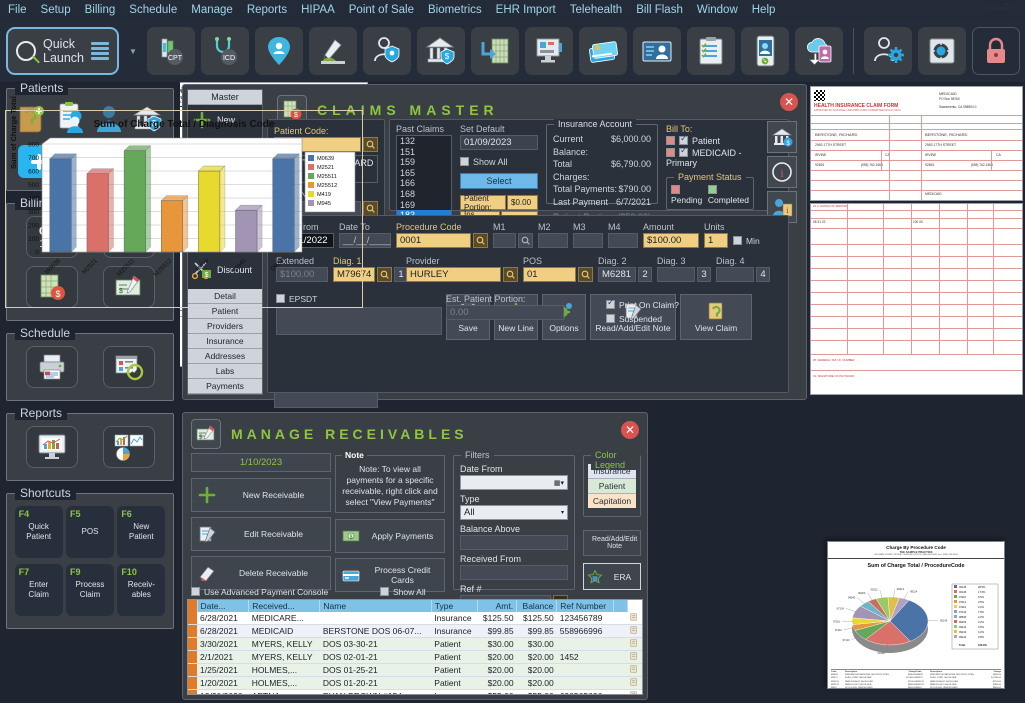  Describe the element at coordinates (671, 240) in the screenshot. I see `amount-input: $100.00` at that location.